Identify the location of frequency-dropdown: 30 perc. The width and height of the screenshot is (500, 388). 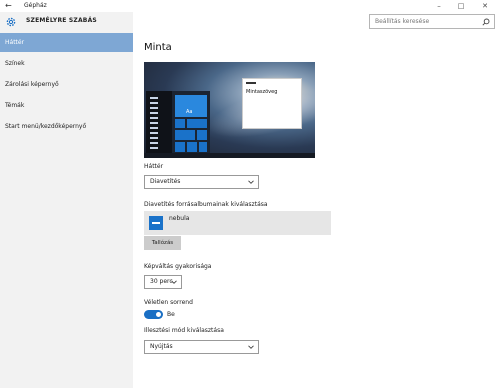
(163, 282).